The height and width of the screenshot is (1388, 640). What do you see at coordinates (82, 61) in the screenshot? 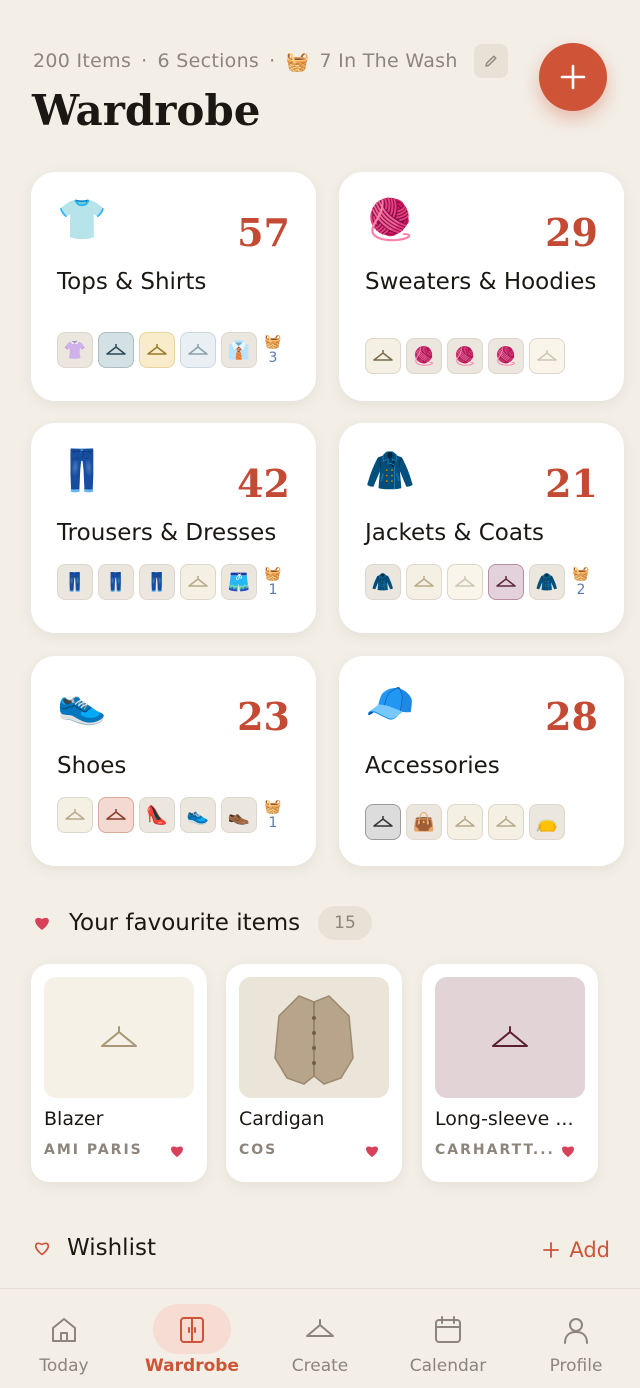
I see `items-count: 200 Items` at bounding box center [82, 61].